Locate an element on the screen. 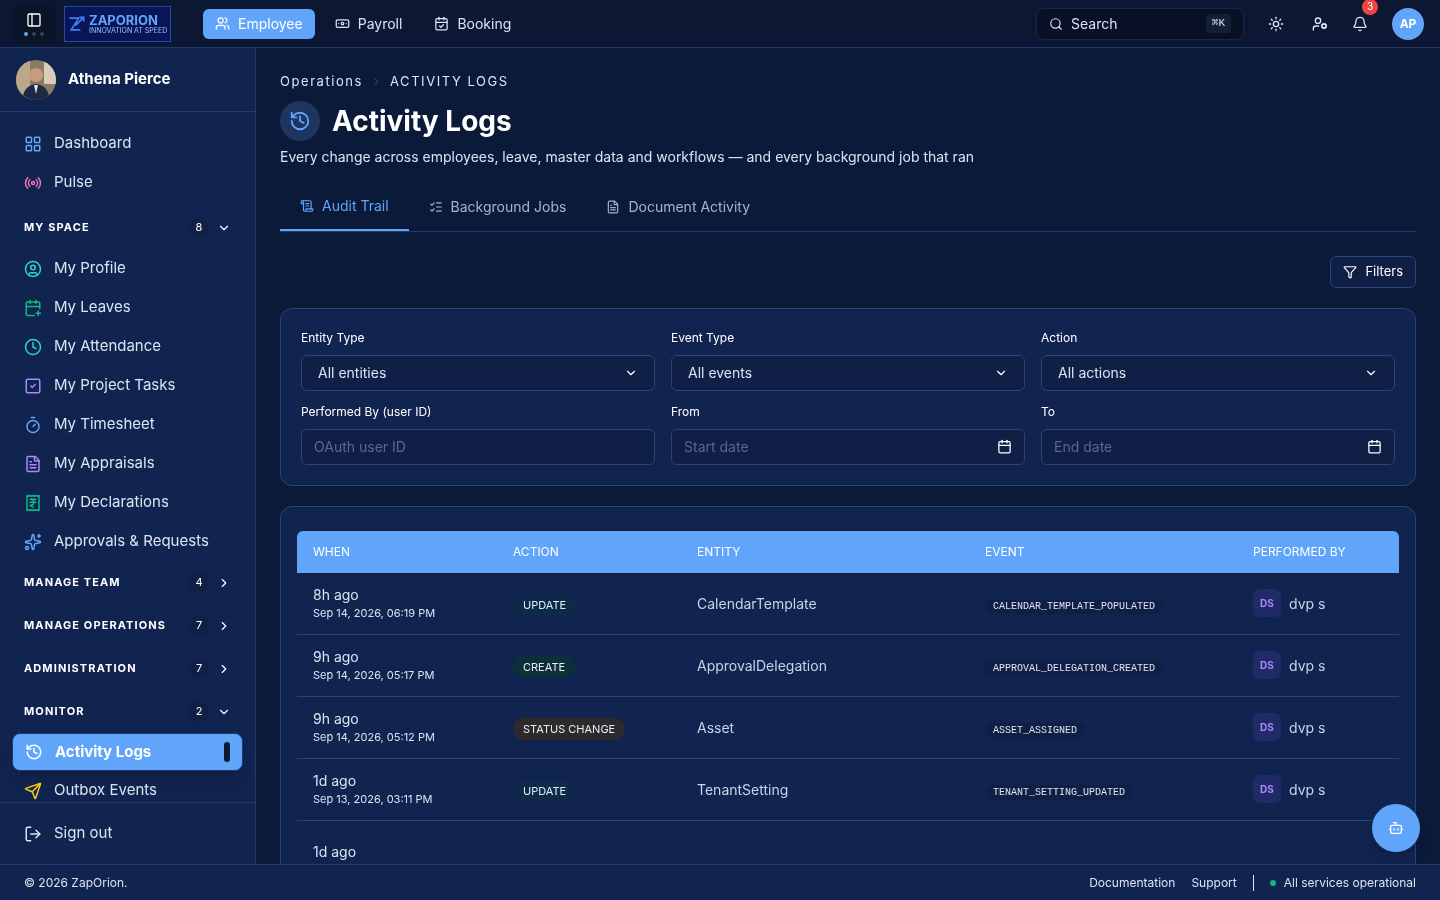 The width and height of the screenshot is (1440, 900). section-title: MANAGE TEAM is located at coordinates (72, 582).